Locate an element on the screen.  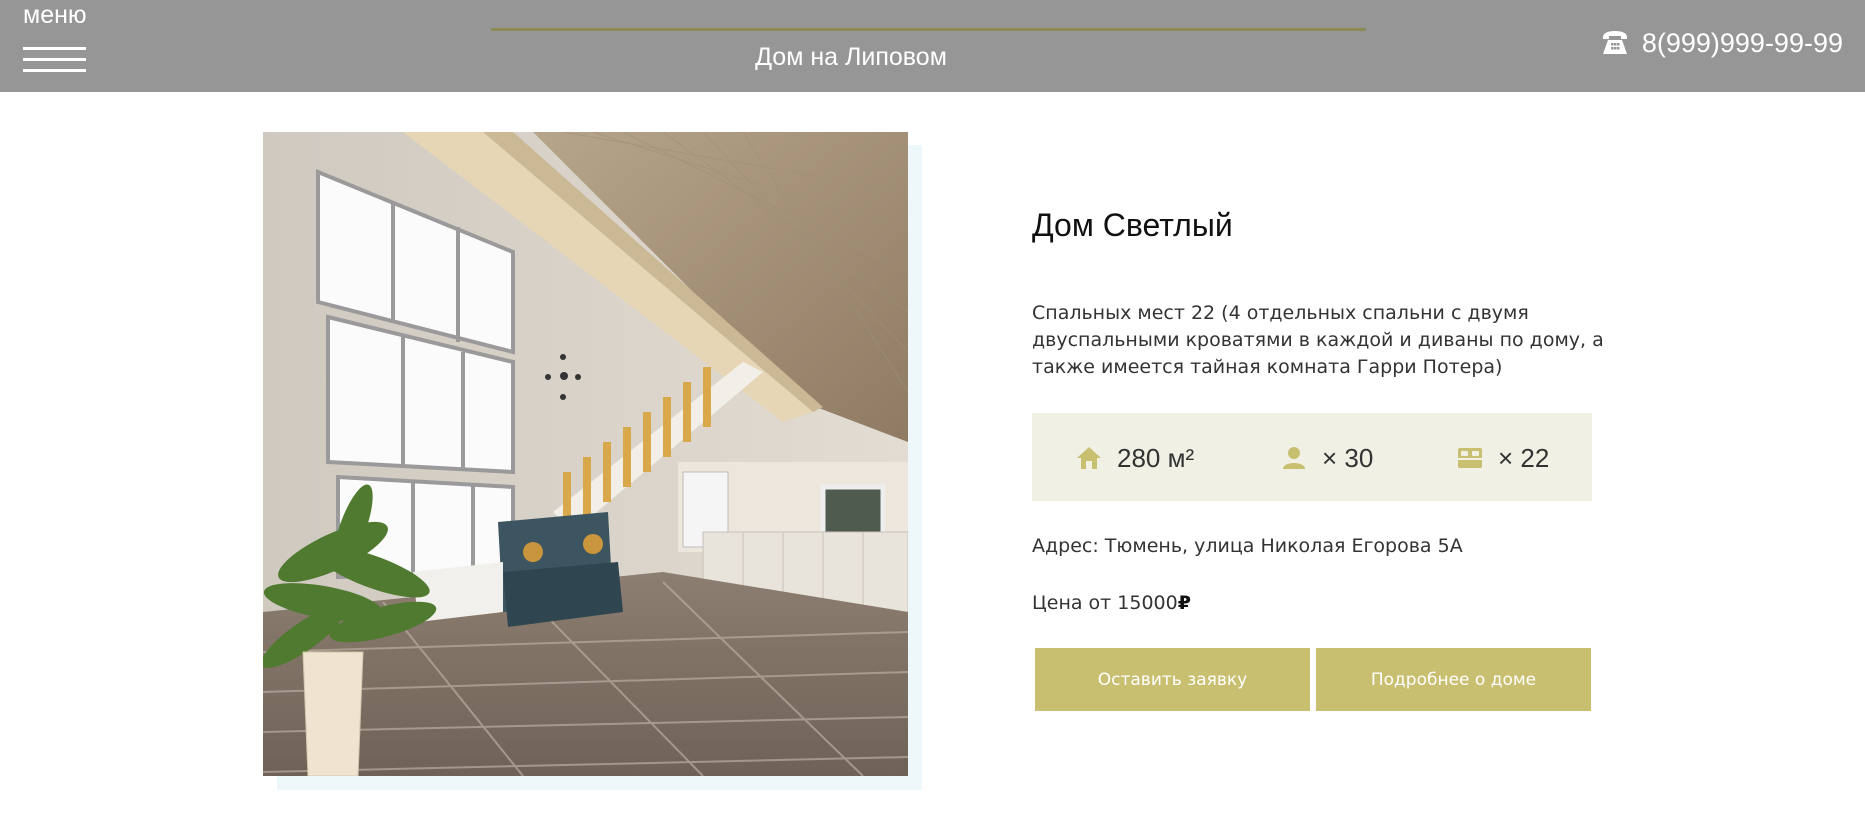
bed-icon is located at coordinates (1470, 458).